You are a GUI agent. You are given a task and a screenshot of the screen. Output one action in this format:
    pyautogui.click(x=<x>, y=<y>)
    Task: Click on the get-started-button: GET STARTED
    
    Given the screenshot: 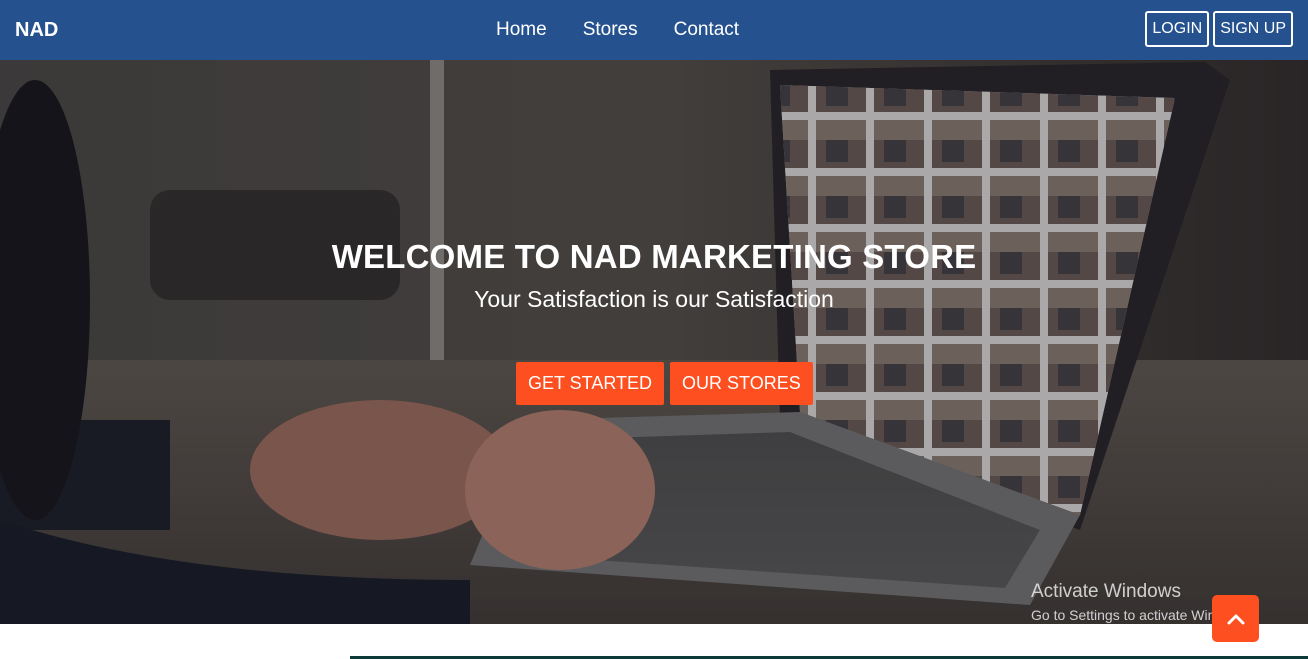 What is the action you would take?
    pyautogui.click(x=590, y=383)
    